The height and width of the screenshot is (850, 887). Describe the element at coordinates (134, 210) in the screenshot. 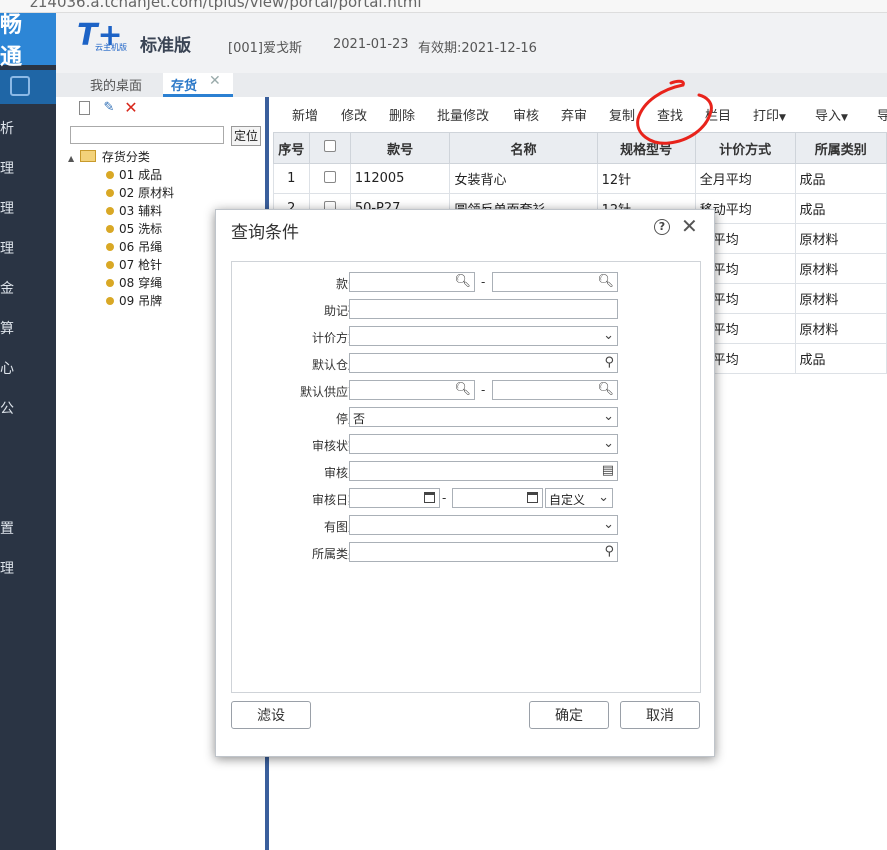

I see `tree-node: 03 辅料` at that location.